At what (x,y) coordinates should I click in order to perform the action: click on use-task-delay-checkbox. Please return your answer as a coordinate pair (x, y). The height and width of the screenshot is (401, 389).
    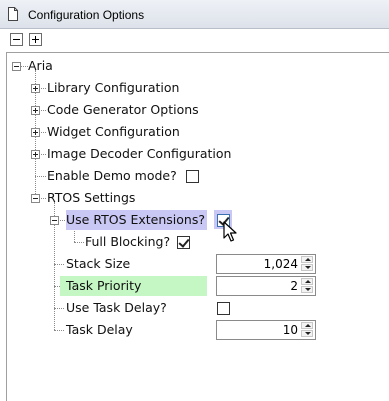
    Looking at the image, I should click on (223, 308).